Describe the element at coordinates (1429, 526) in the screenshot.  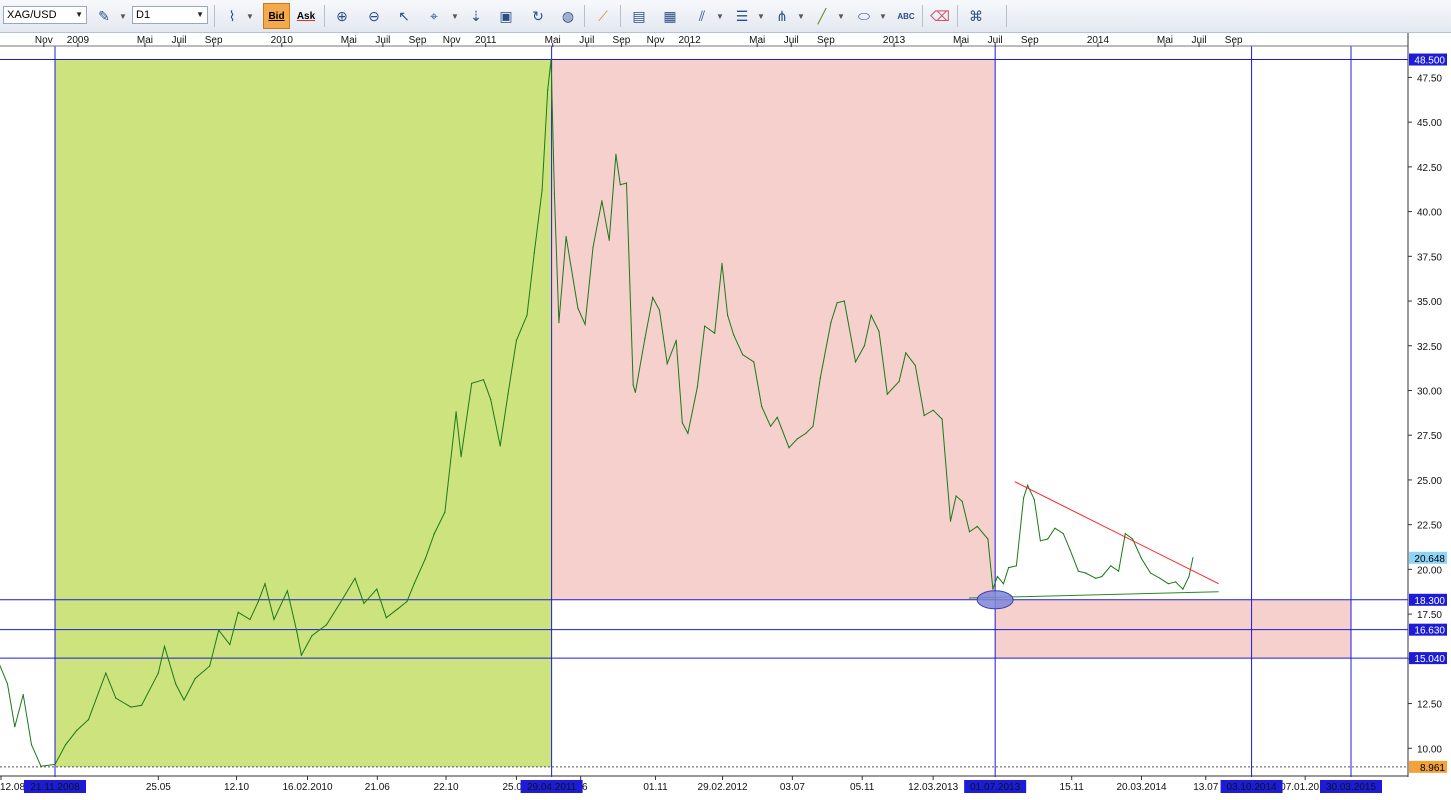
I see `price-tick-label-10: 22.50` at that location.